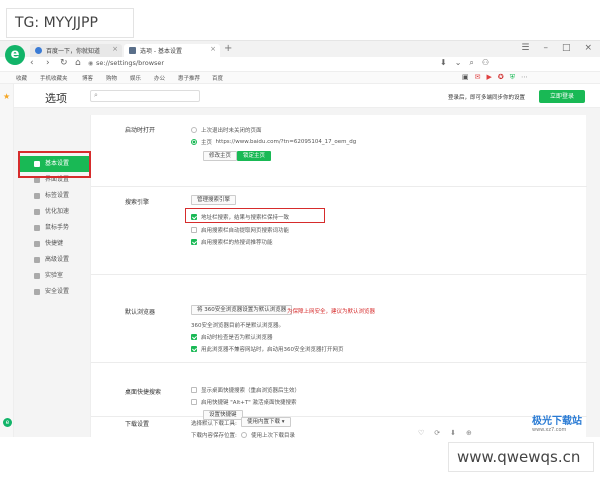 This screenshot has height=480, width=600. I want to click on star-icon: ★, so click(6, 96).